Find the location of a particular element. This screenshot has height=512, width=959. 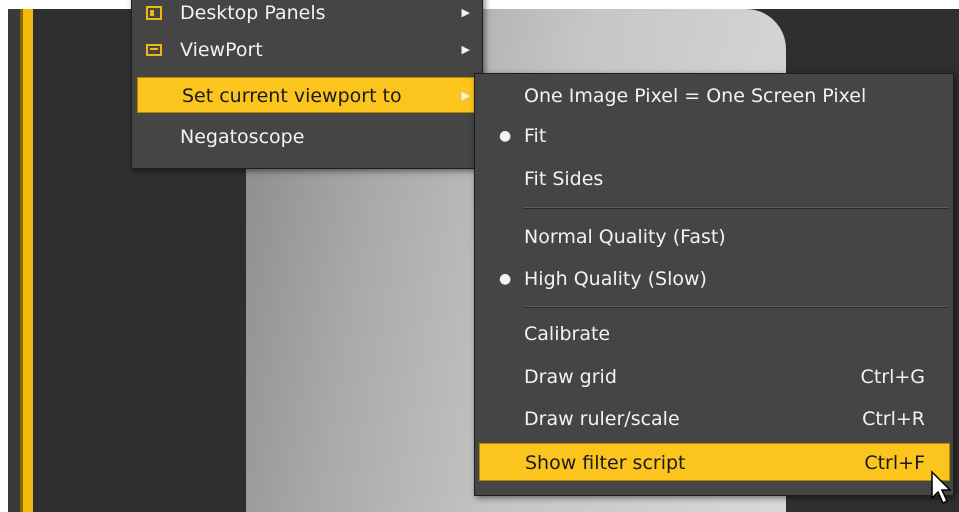

submenu-item-fit-sides: Fit Sides is located at coordinates (714, 179).